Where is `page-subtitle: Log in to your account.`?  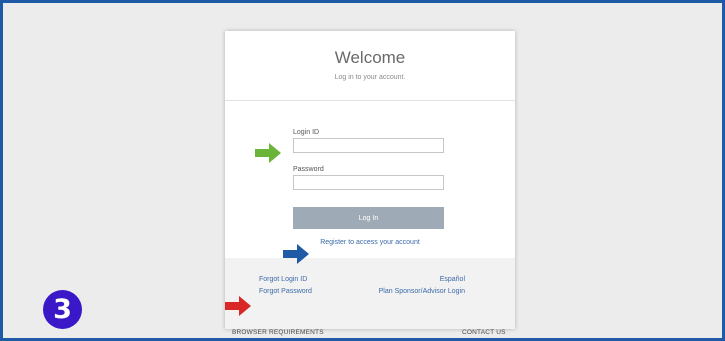
page-subtitle: Log in to your account. is located at coordinates (370, 77).